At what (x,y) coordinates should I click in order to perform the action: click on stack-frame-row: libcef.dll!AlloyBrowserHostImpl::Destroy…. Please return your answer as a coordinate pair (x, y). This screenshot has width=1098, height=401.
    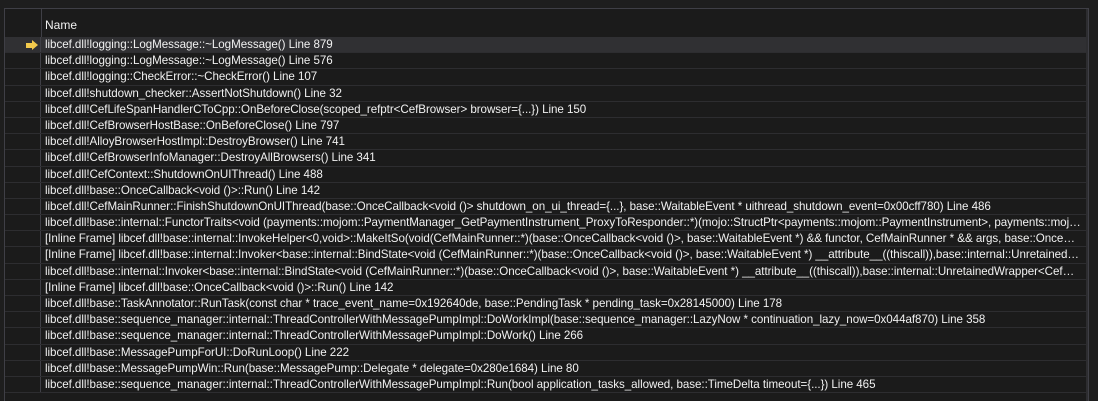
    Looking at the image, I should click on (546, 142).